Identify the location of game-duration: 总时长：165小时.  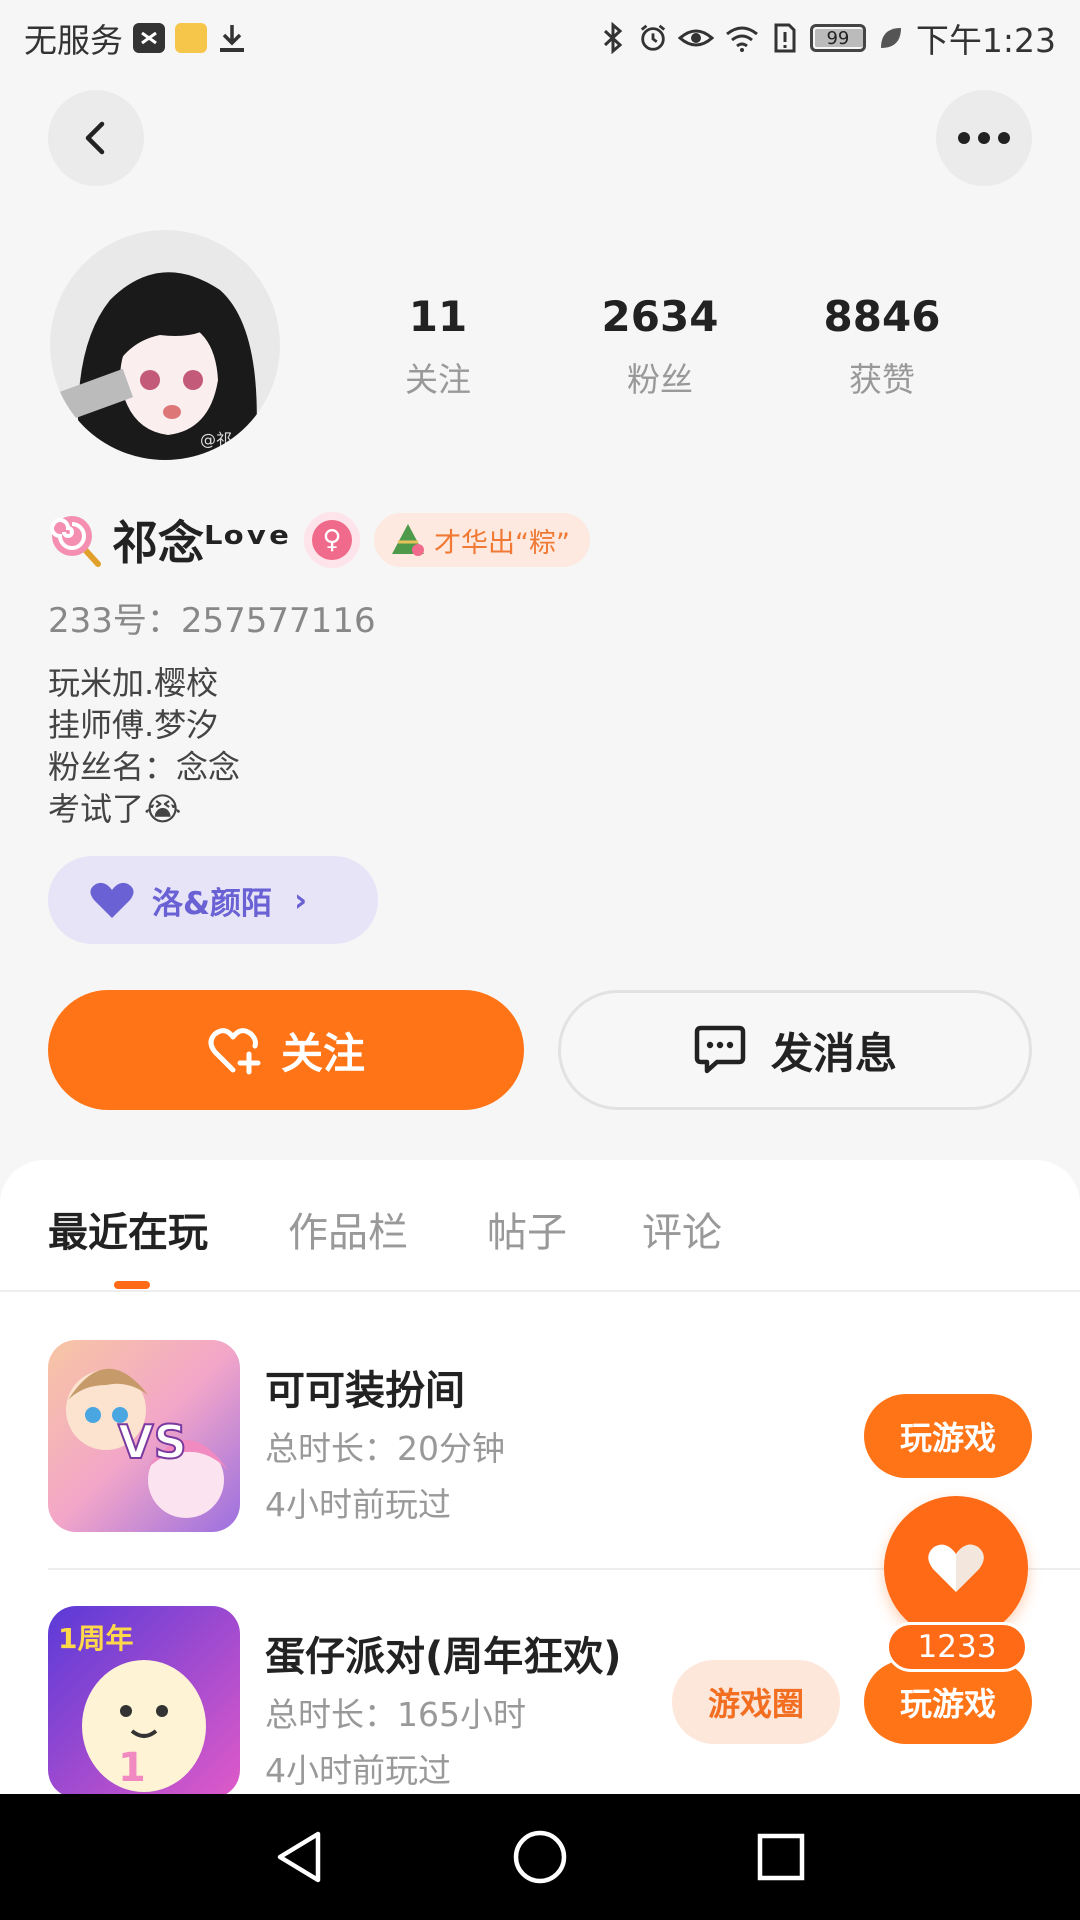
(395, 1714).